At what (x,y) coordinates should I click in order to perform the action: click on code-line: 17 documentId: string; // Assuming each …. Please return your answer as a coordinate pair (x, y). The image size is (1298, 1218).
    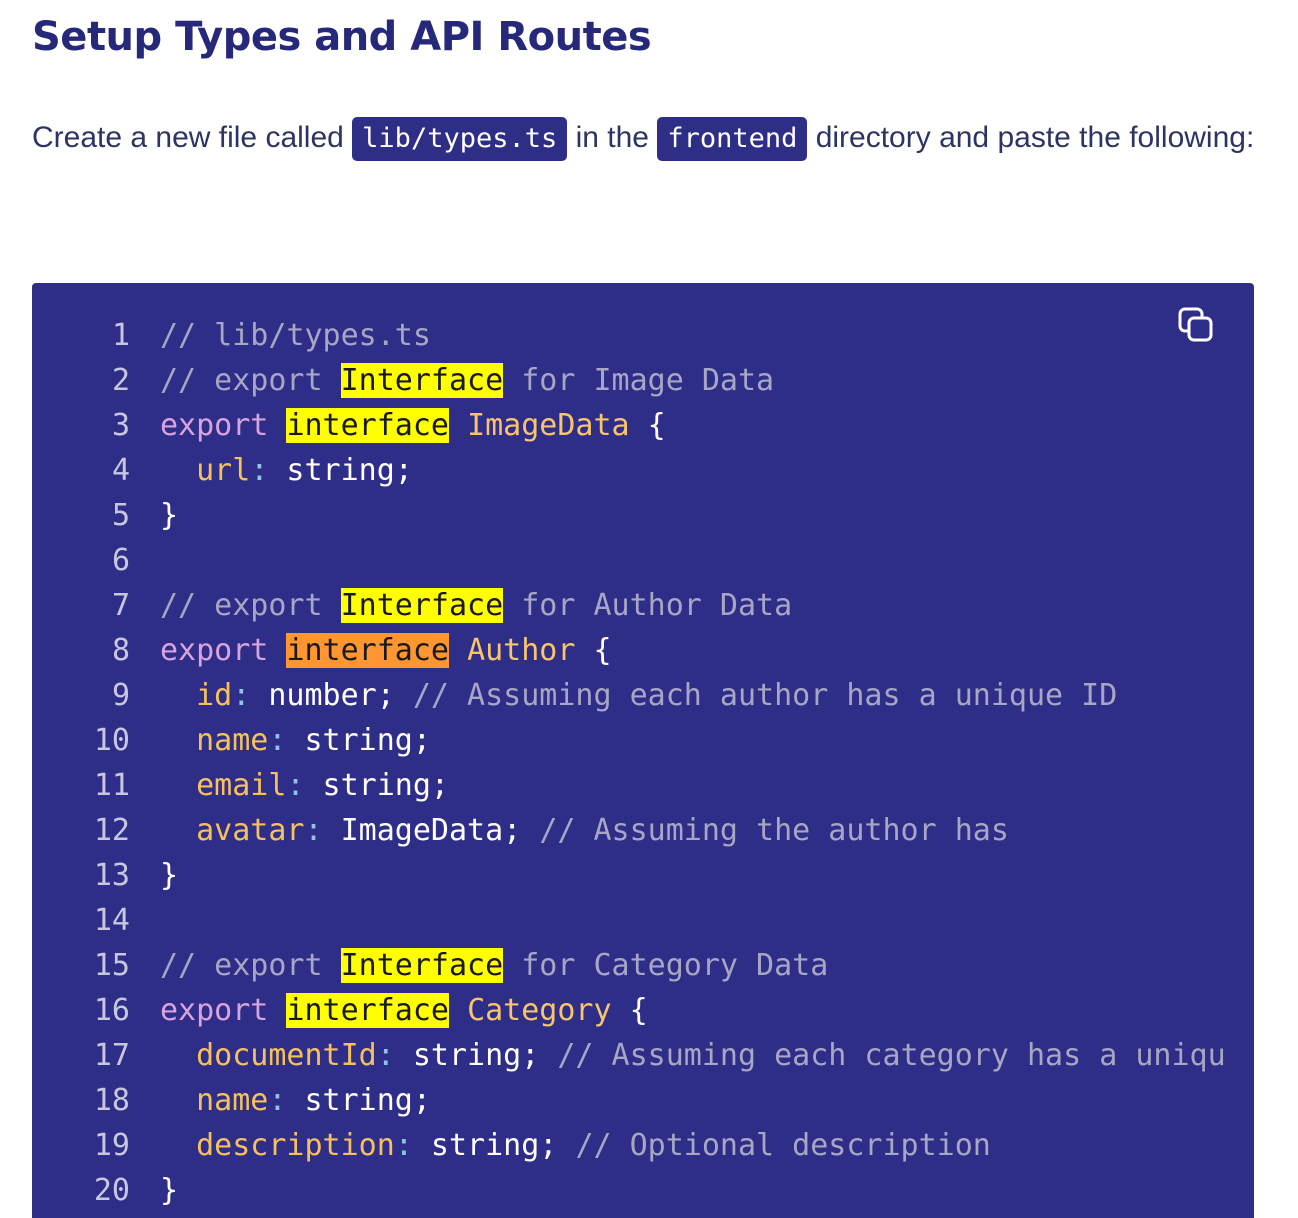
    Looking at the image, I should click on (629, 1055).